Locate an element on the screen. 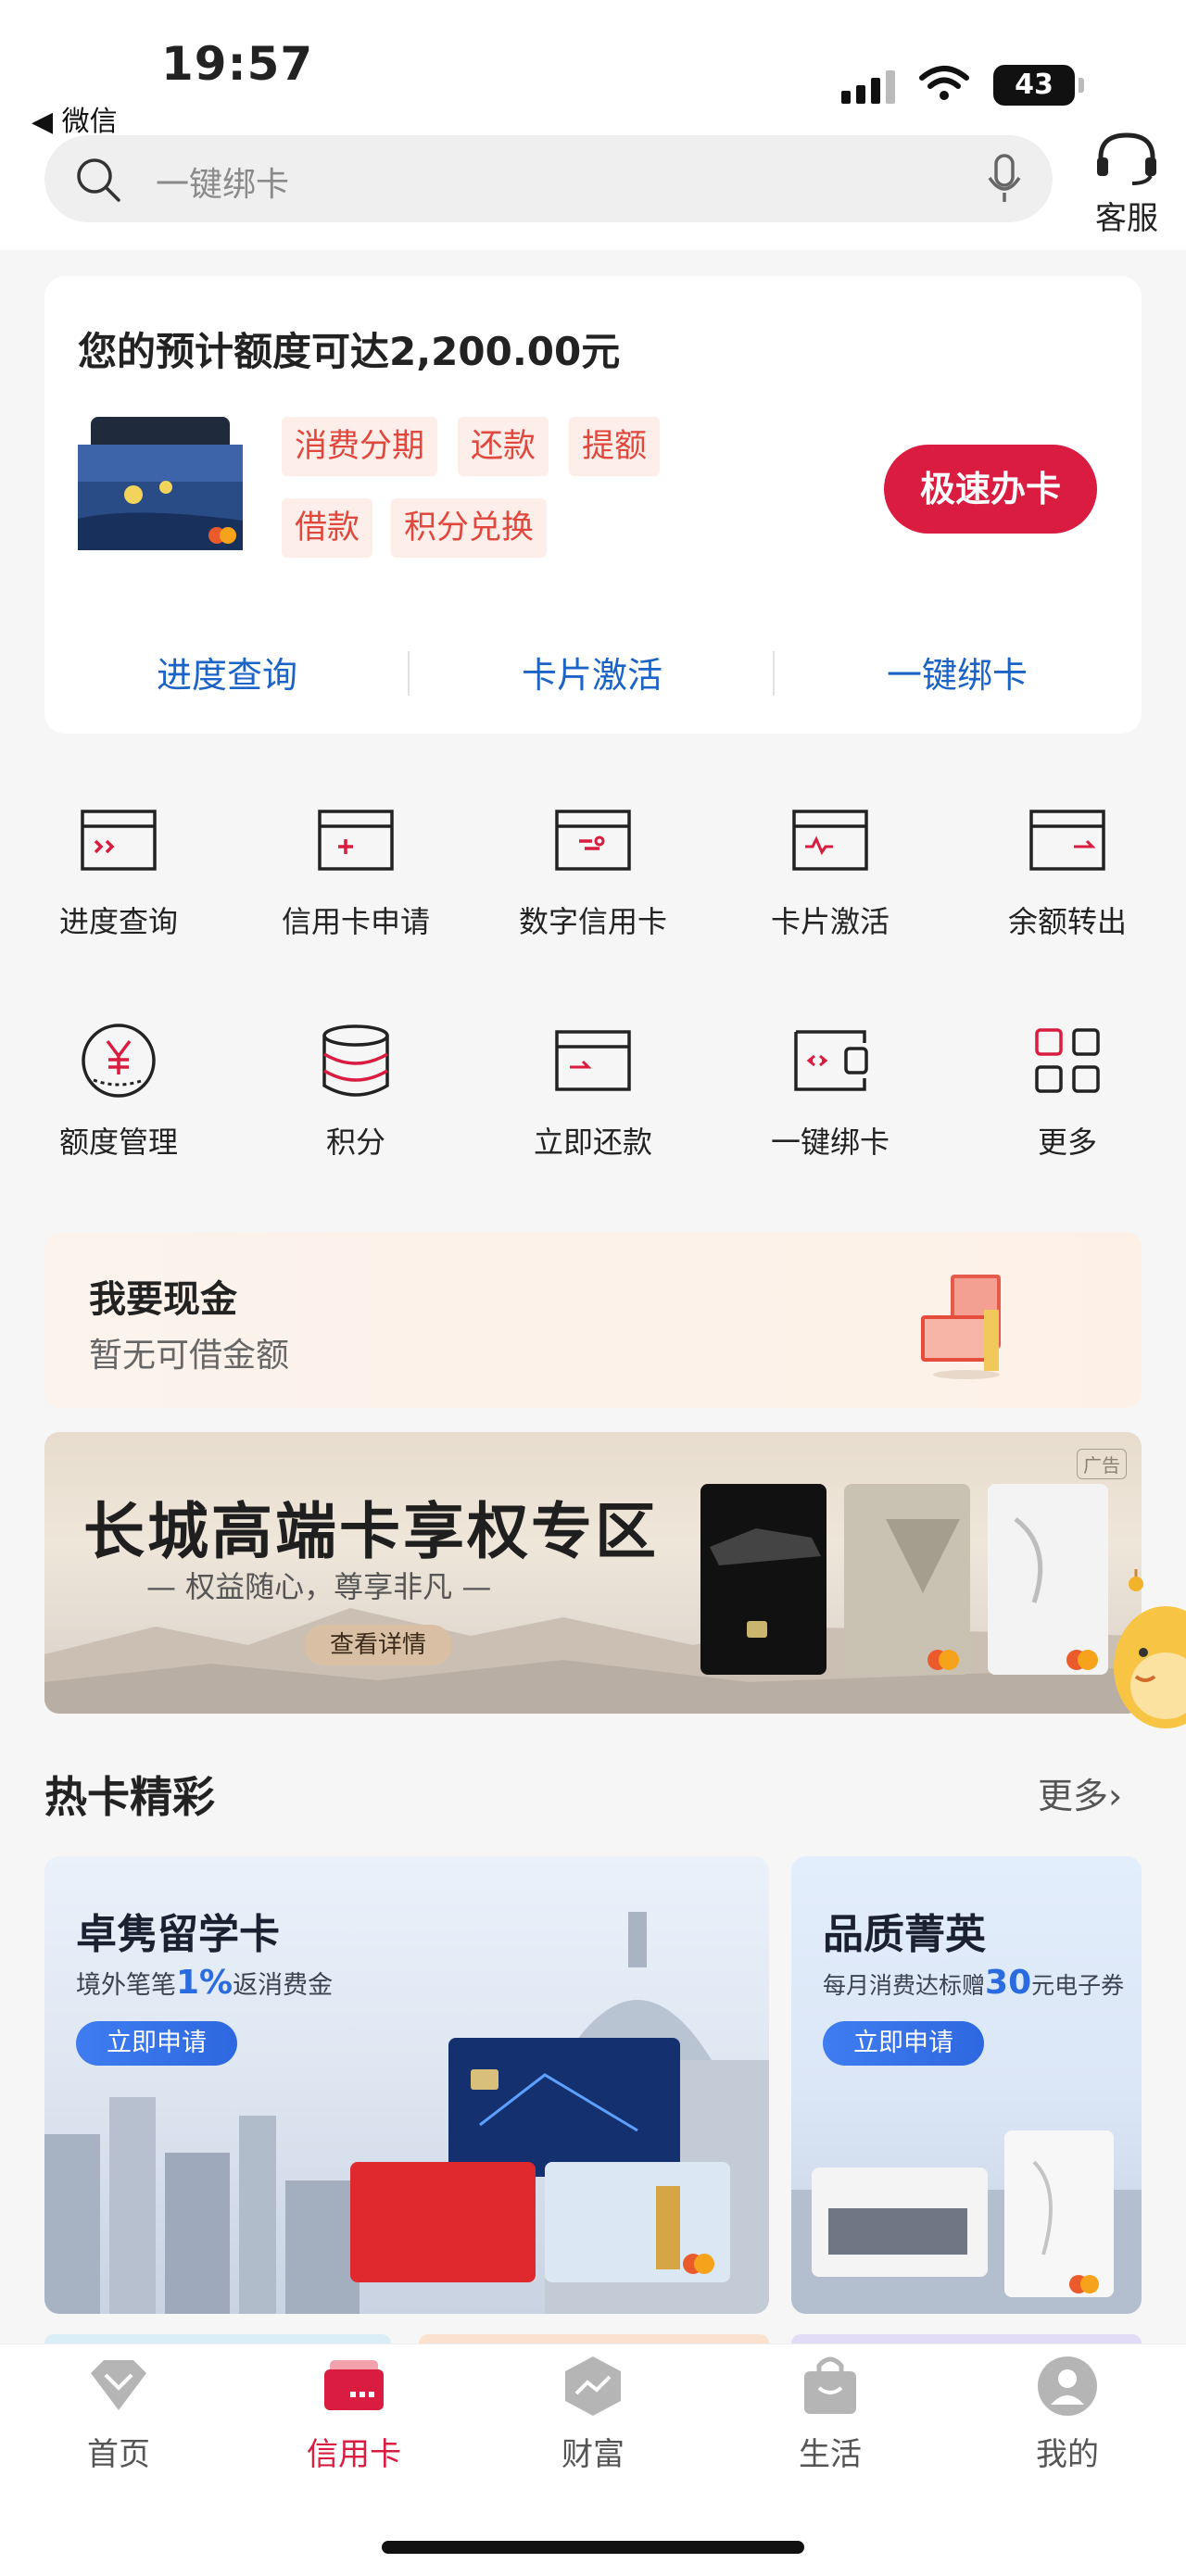  credit-card-image is located at coordinates (160, 484).